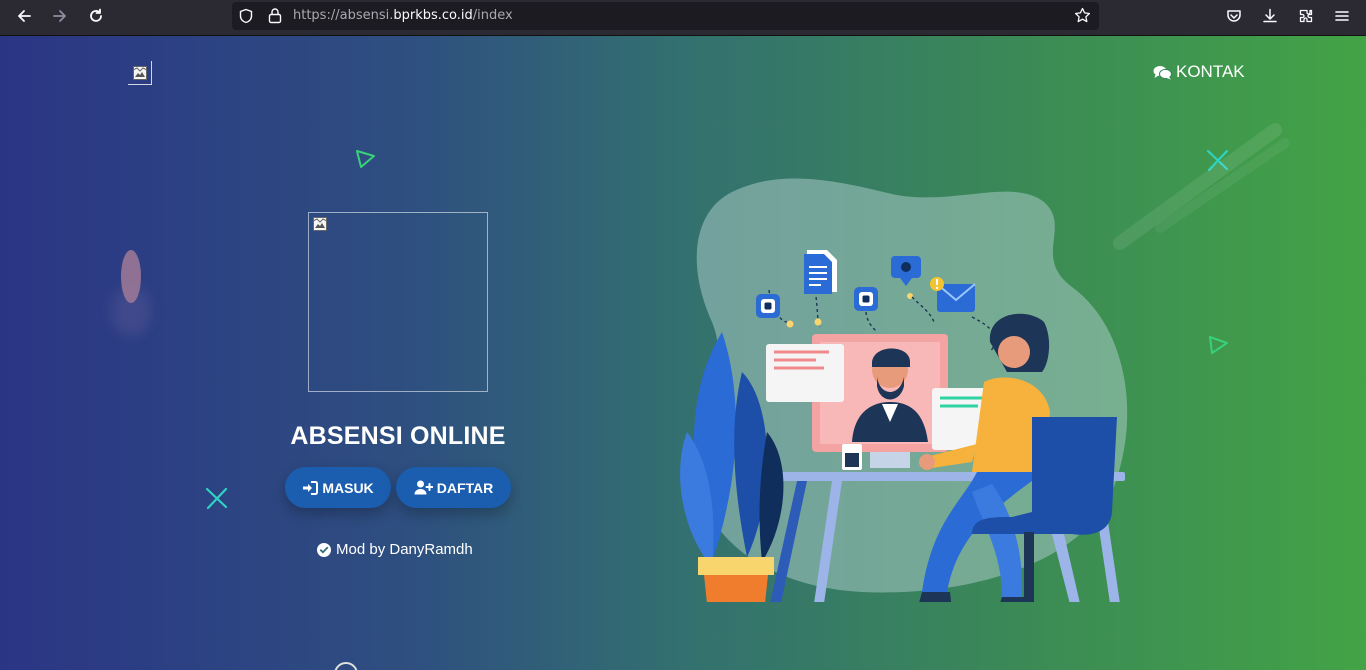 The width and height of the screenshot is (1366, 670). What do you see at coordinates (1162, 72) in the screenshot?
I see `comments-icon` at bounding box center [1162, 72].